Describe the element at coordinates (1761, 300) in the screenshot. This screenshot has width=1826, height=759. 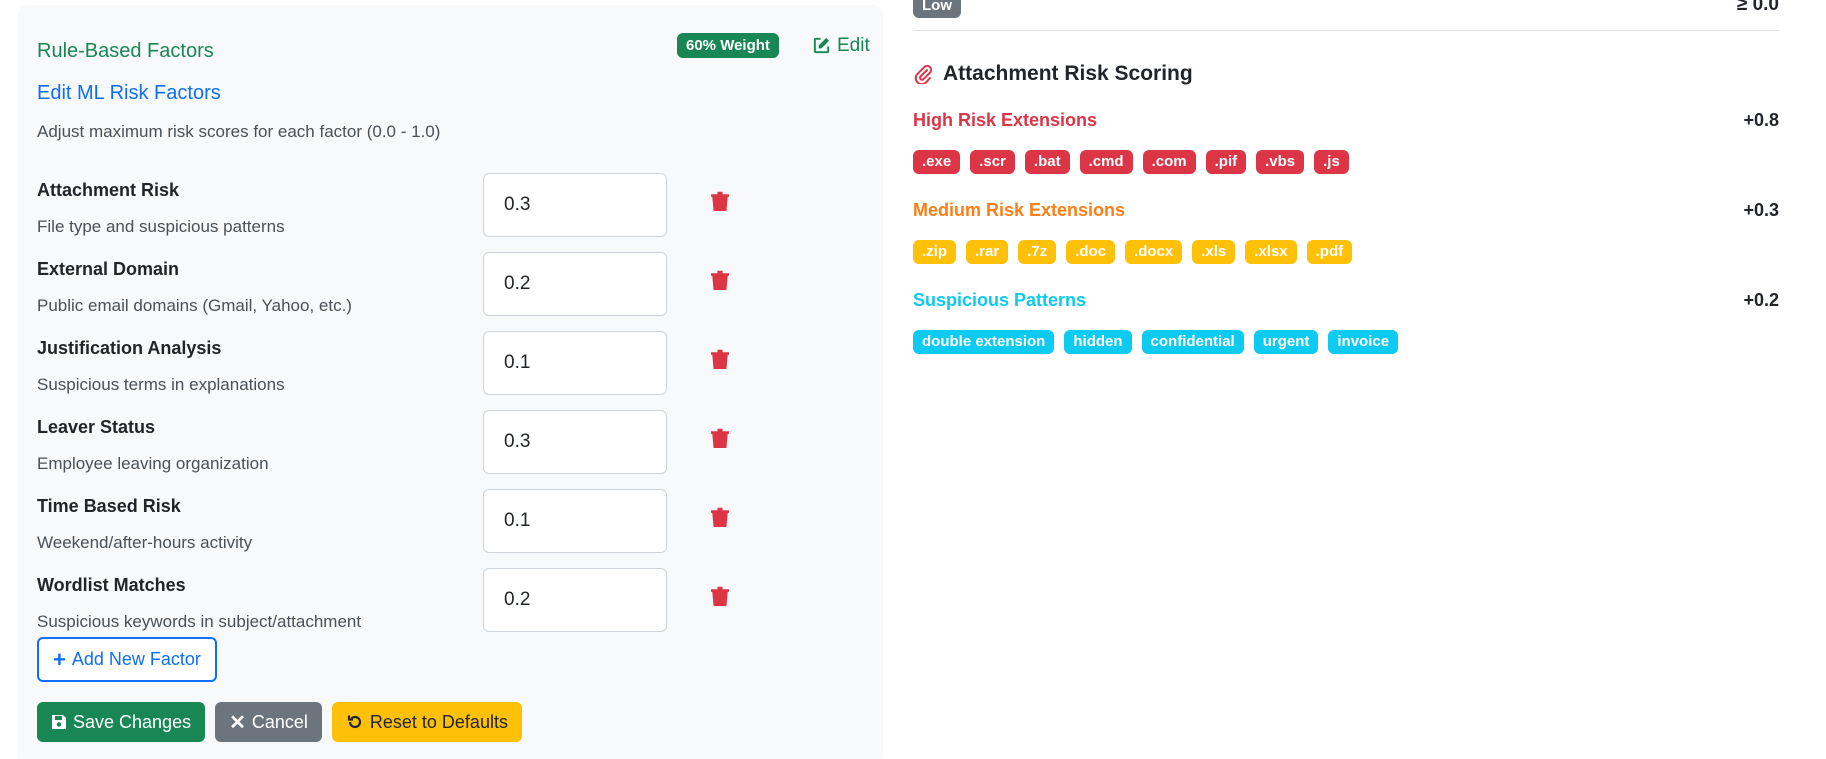
I see `category-score: +0.2` at that location.